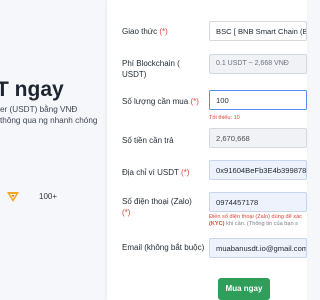  What do you see at coordinates (13, 197) in the screenshot?
I see `brand-logo-icon` at bounding box center [13, 197].